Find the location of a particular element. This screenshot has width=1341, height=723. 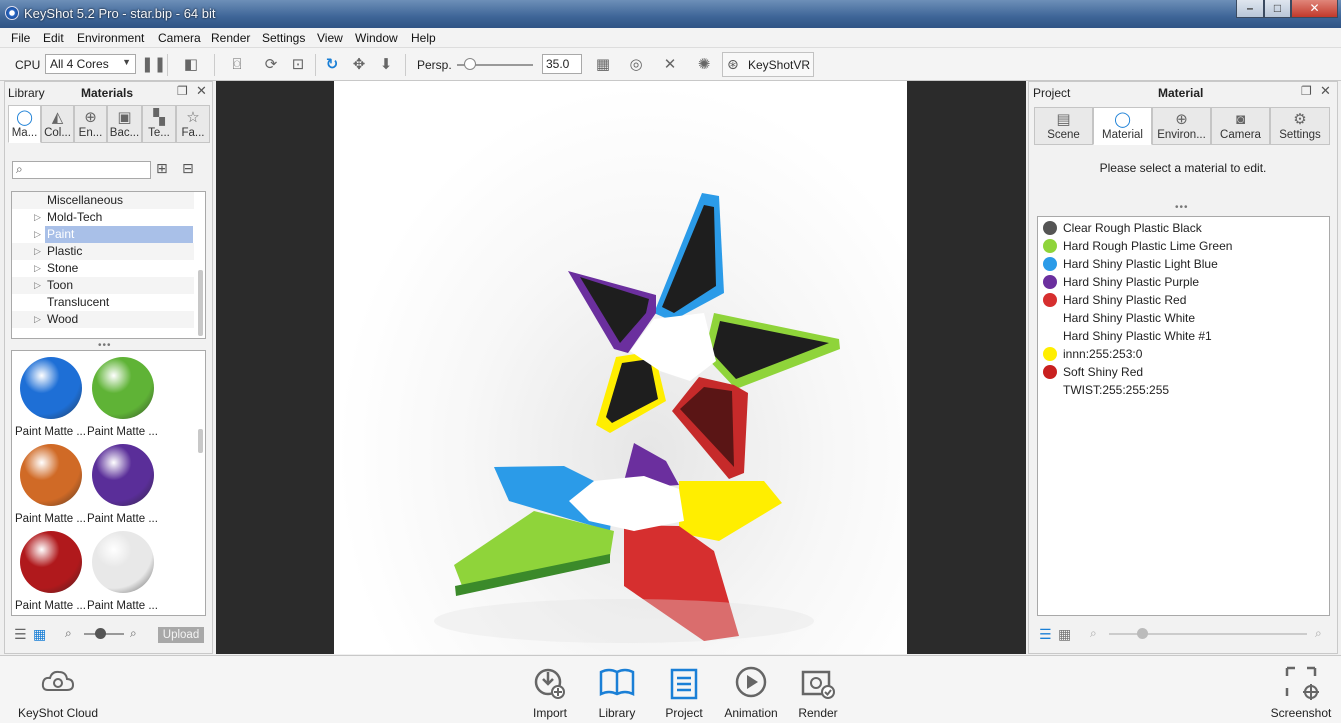

menu-render: Render is located at coordinates (230, 38).